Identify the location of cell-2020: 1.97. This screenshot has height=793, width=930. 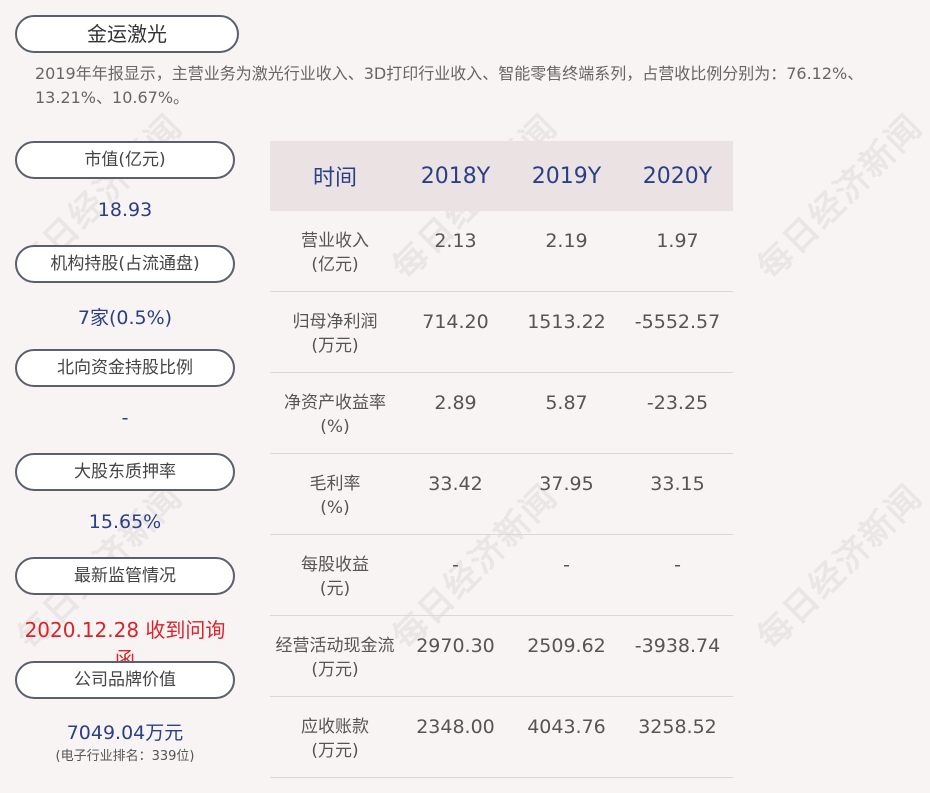
(677, 241).